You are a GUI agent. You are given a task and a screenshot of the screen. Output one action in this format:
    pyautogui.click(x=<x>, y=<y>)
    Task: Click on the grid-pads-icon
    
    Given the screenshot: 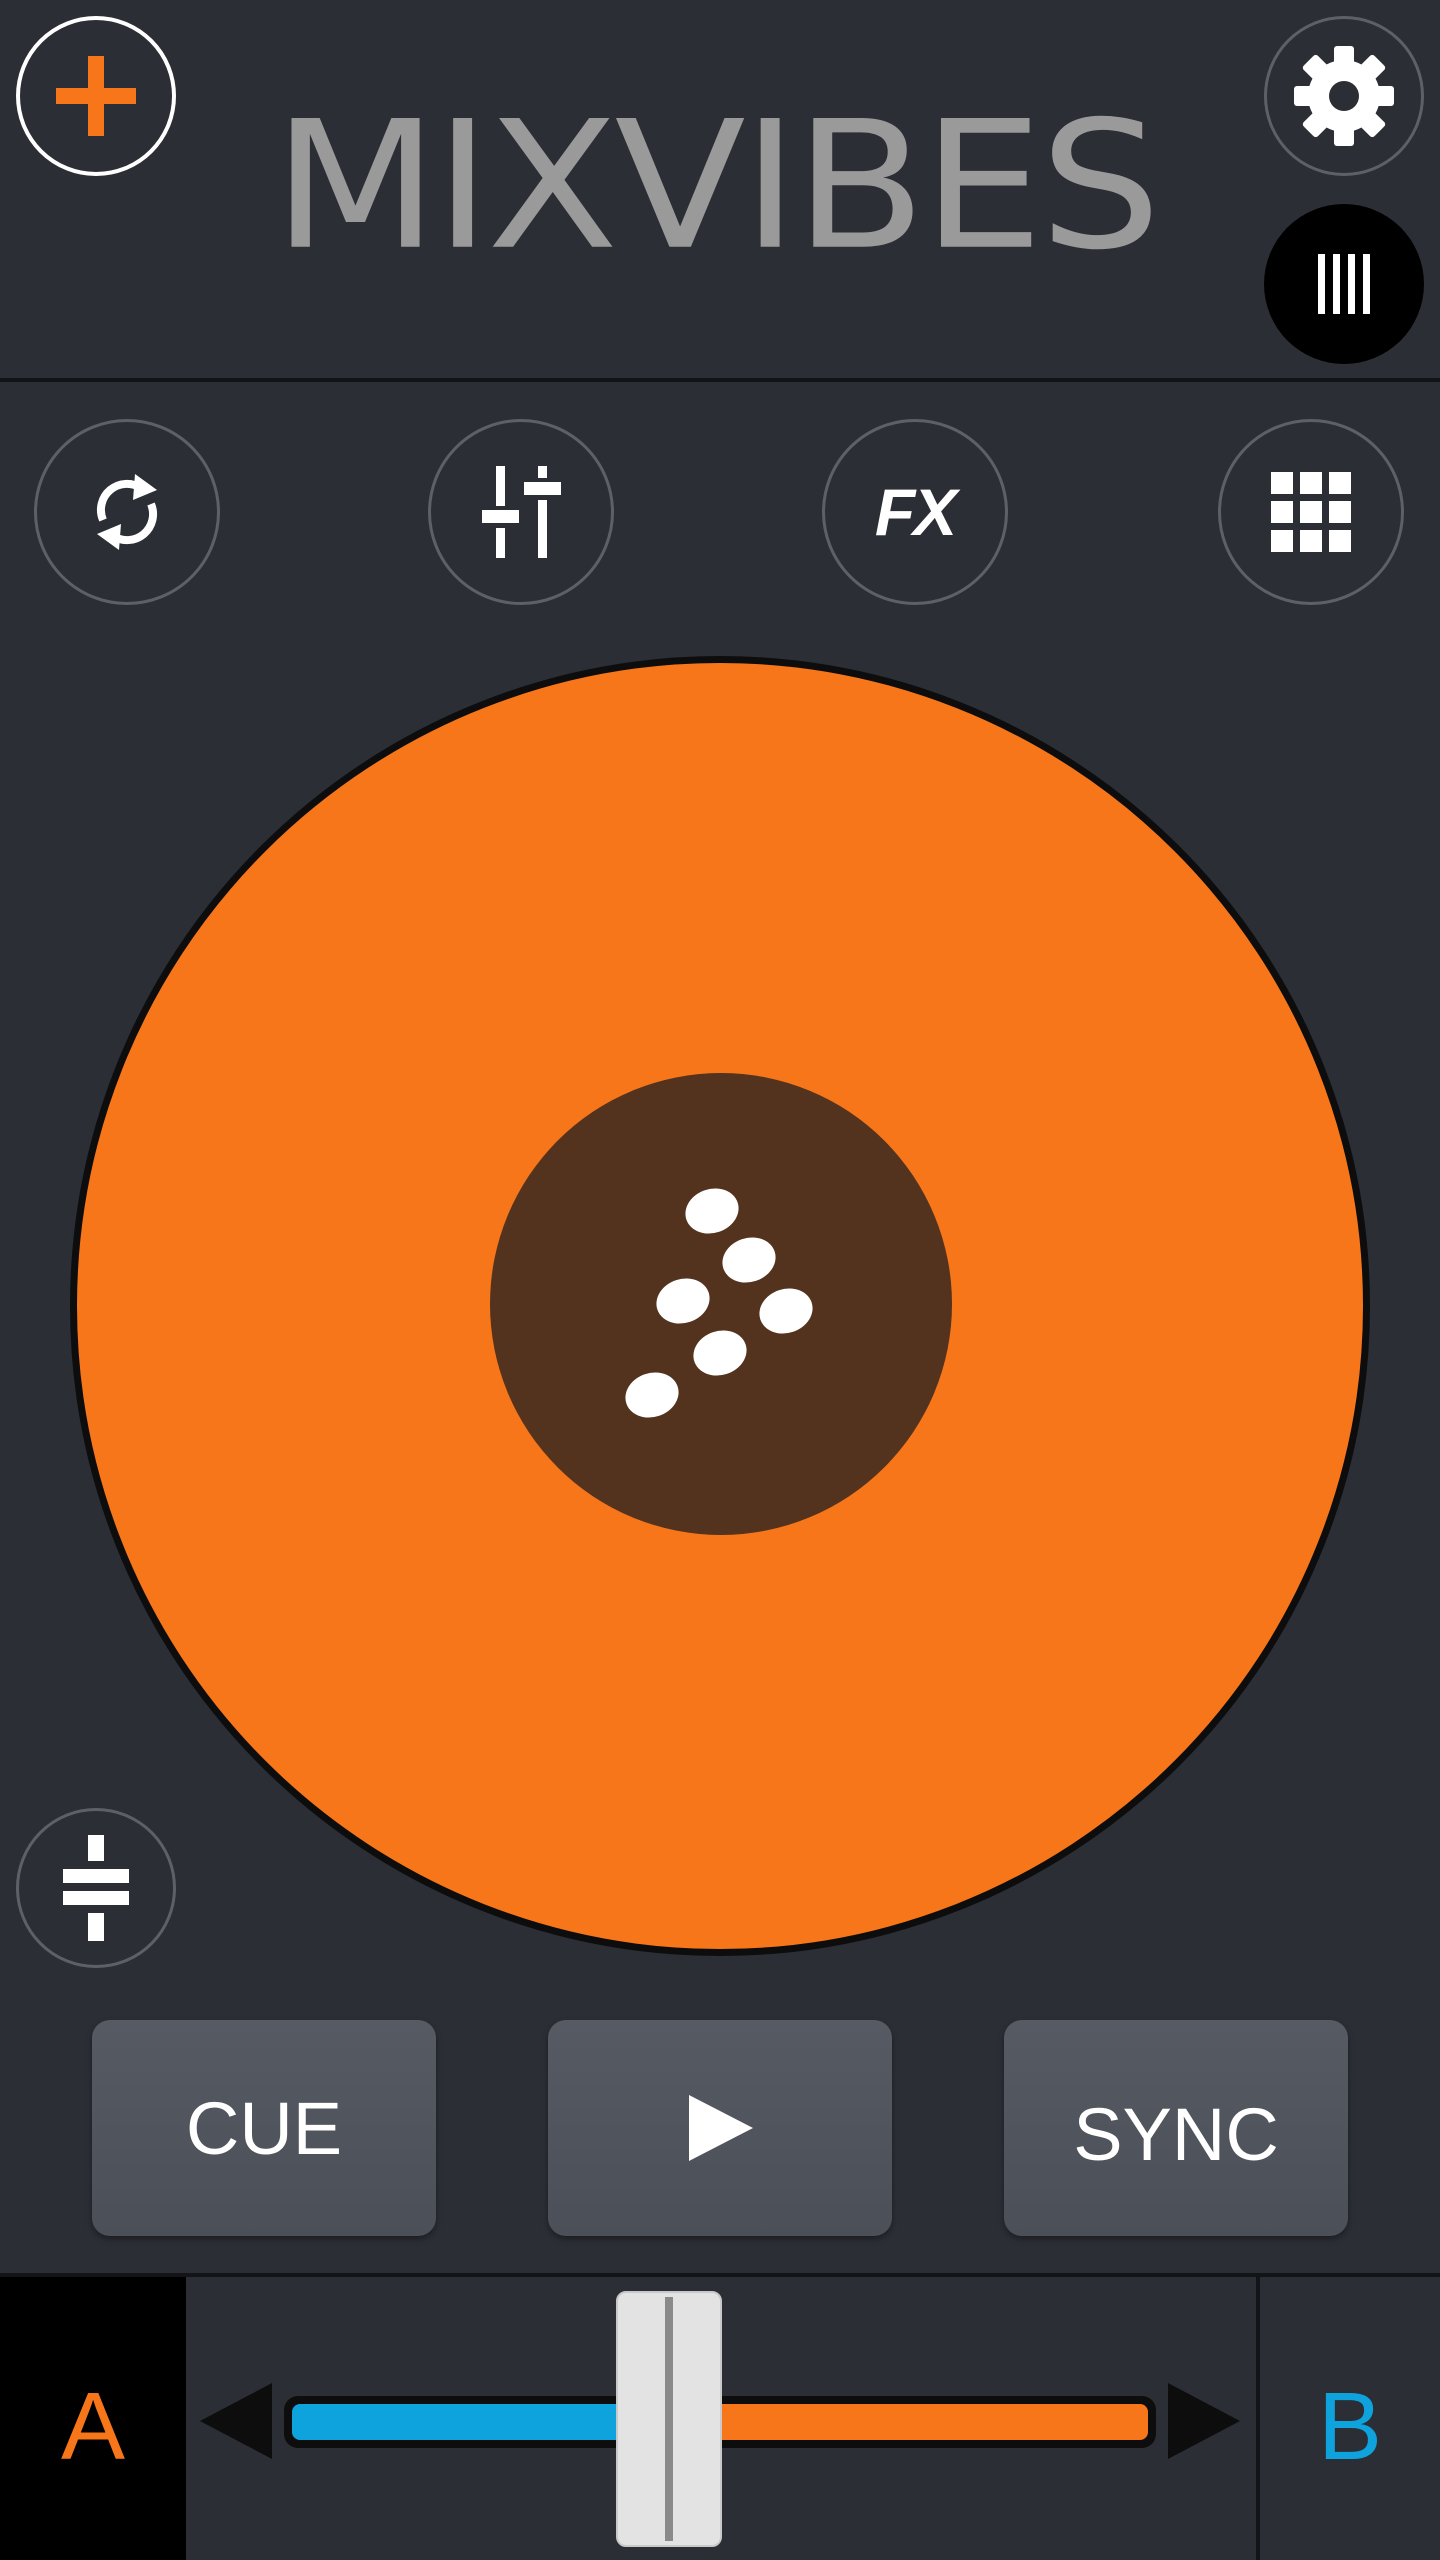 What is the action you would take?
    pyautogui.click(x=1311, y=512)
    